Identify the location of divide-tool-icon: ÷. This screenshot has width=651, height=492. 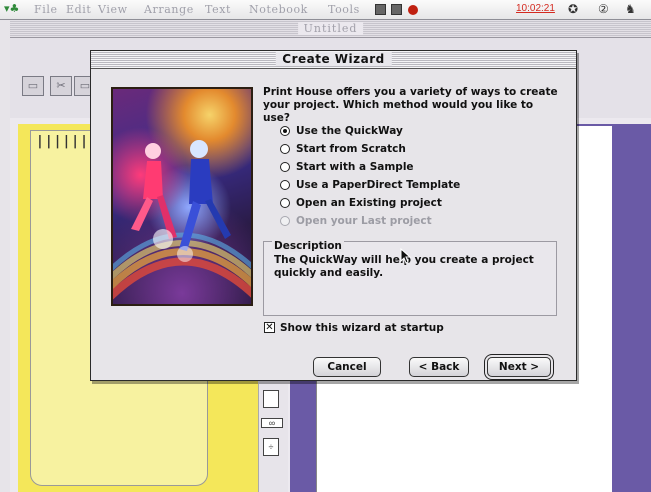
(271, 447).